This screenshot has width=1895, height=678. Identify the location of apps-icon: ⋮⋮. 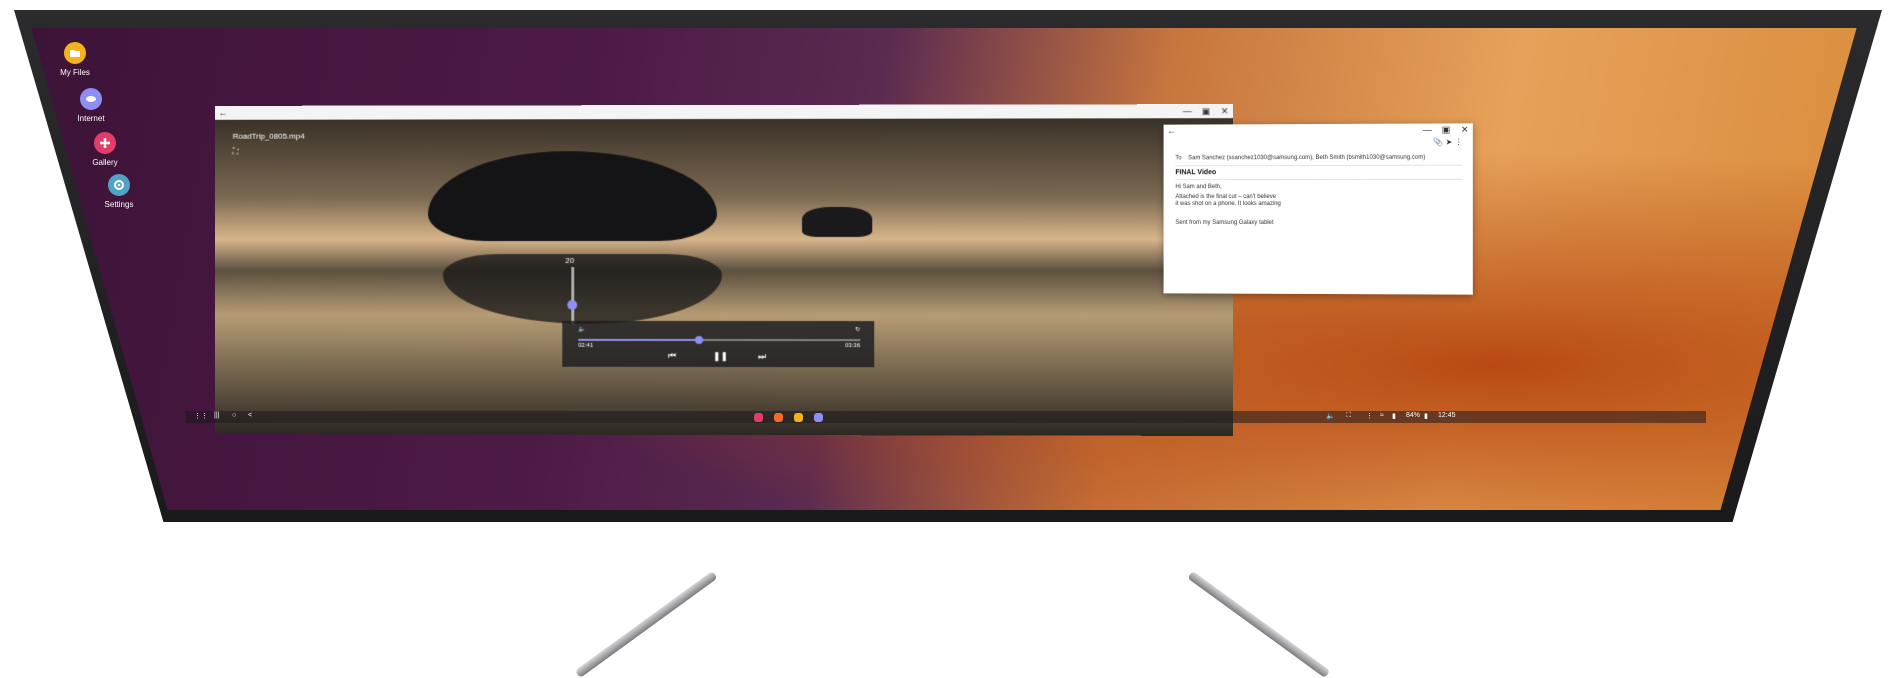
(201, 416).